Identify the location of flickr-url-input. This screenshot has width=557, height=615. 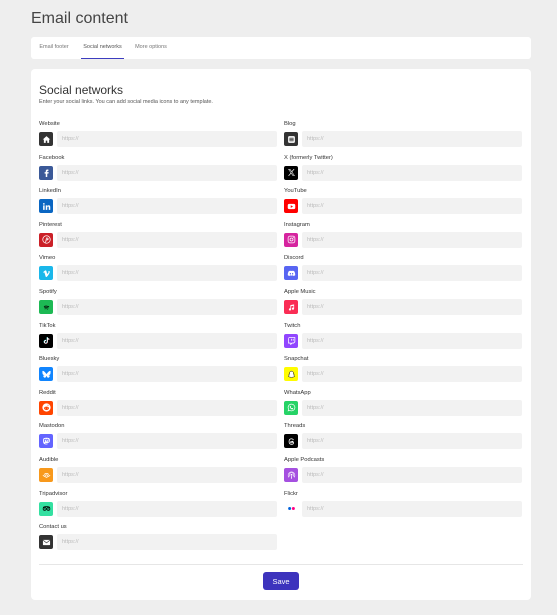
(412, 508).